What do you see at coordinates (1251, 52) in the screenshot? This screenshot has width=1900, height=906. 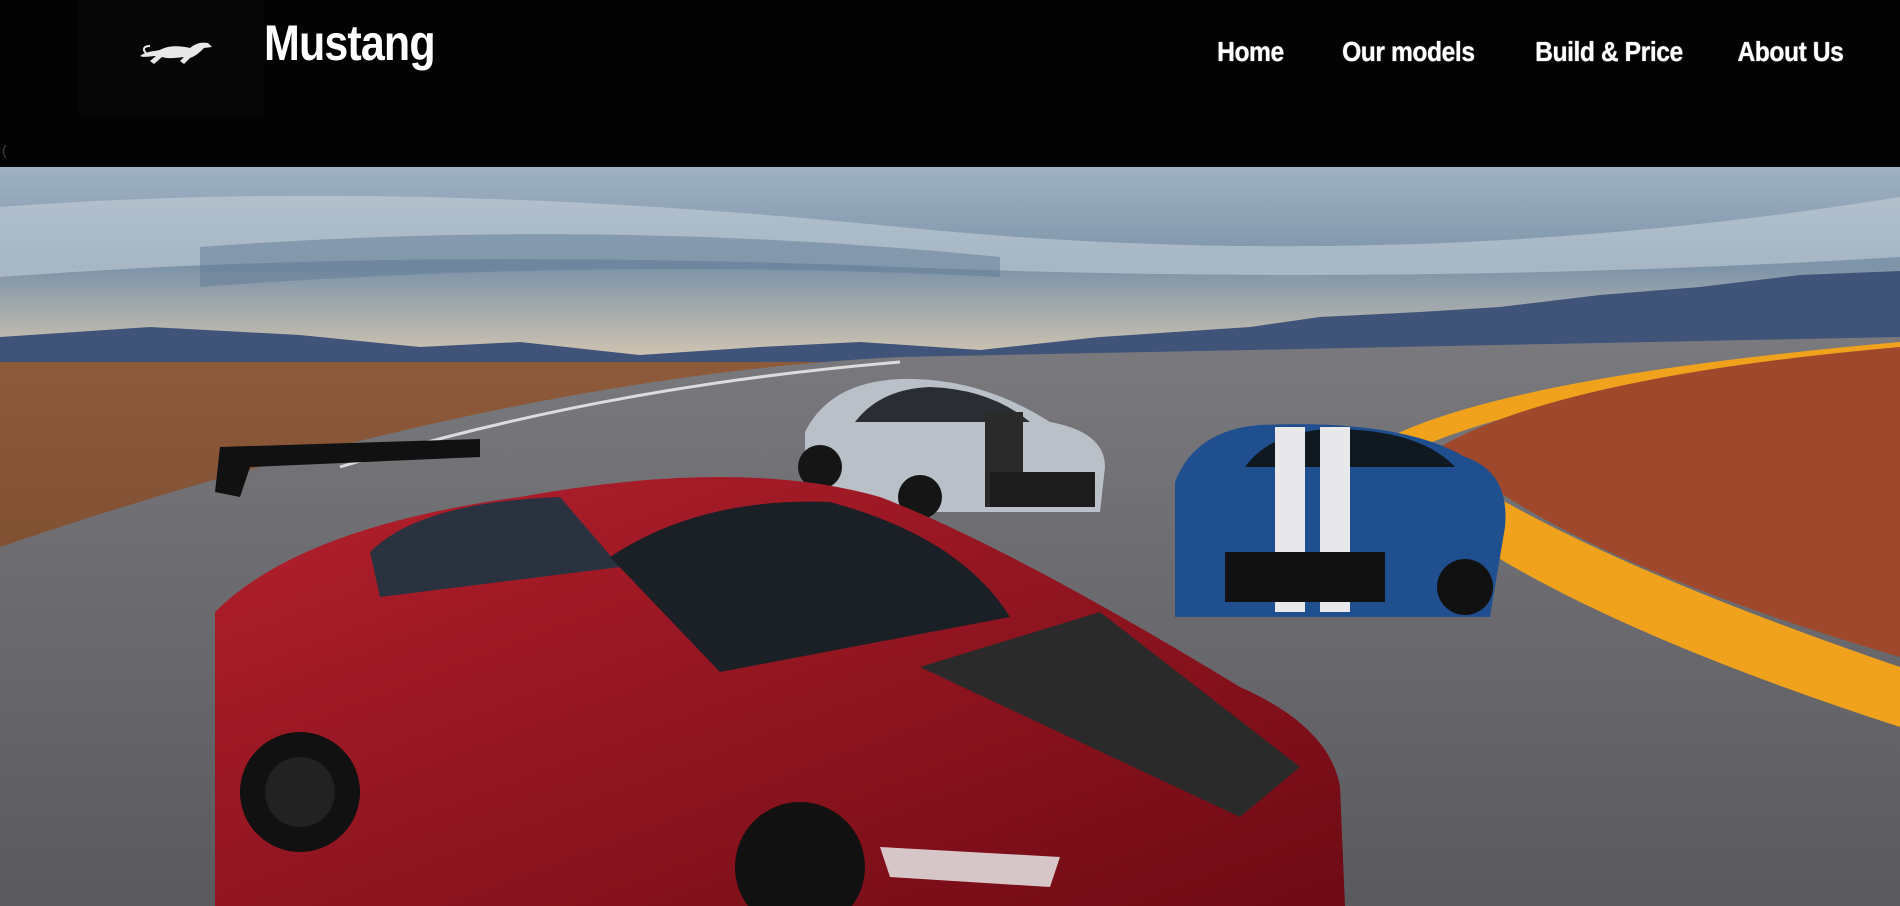 I see `nav-home: Home` at bounding box center [1251, 52].